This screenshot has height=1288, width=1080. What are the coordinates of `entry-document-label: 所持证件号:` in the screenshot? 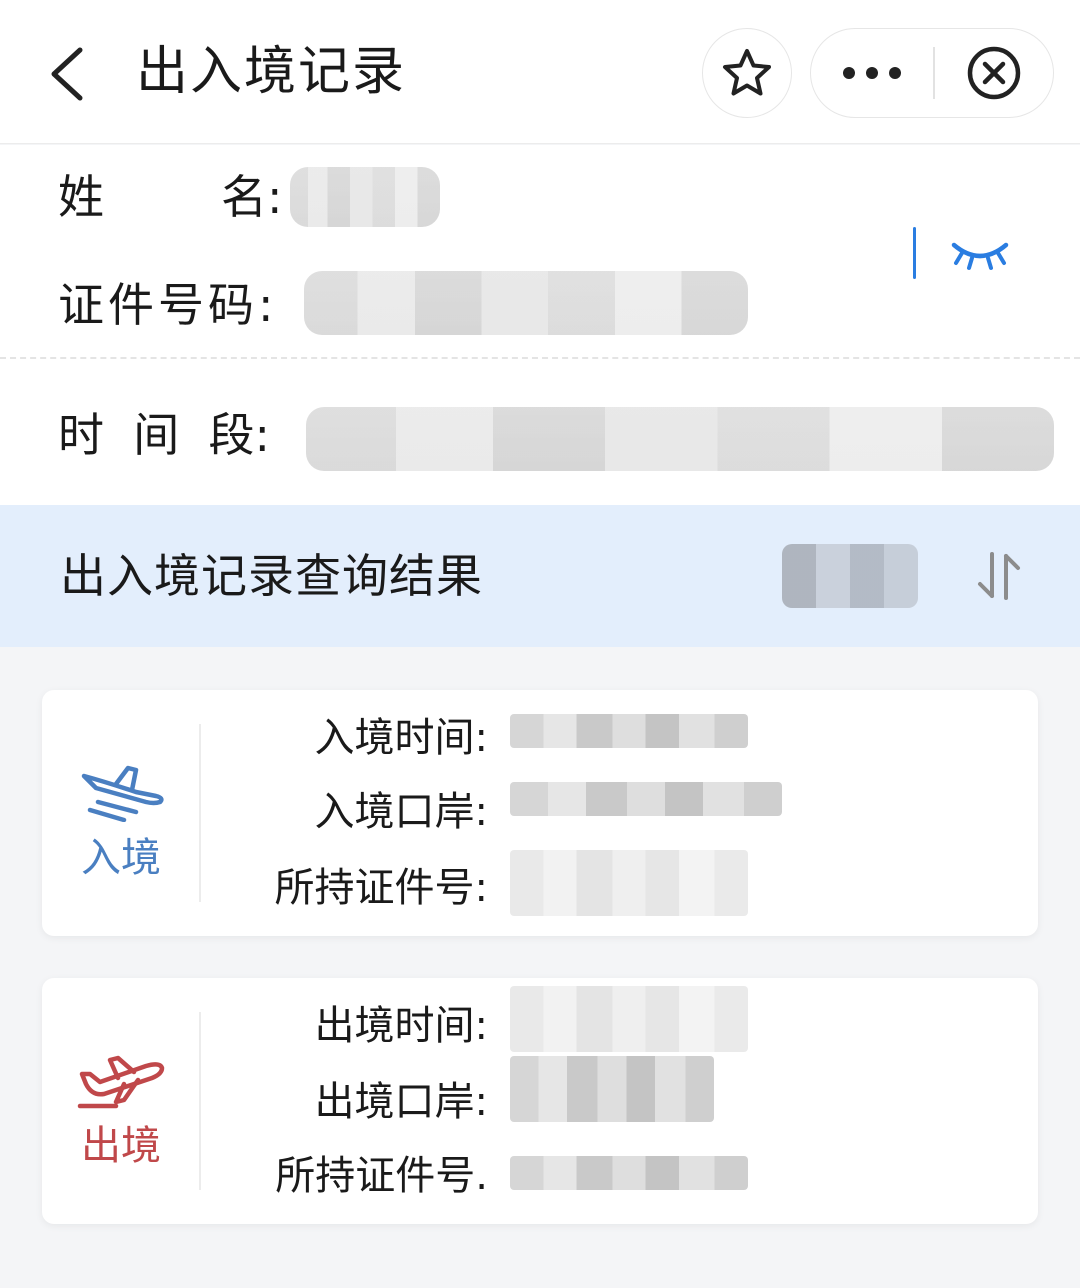 It's located at (381, 888).